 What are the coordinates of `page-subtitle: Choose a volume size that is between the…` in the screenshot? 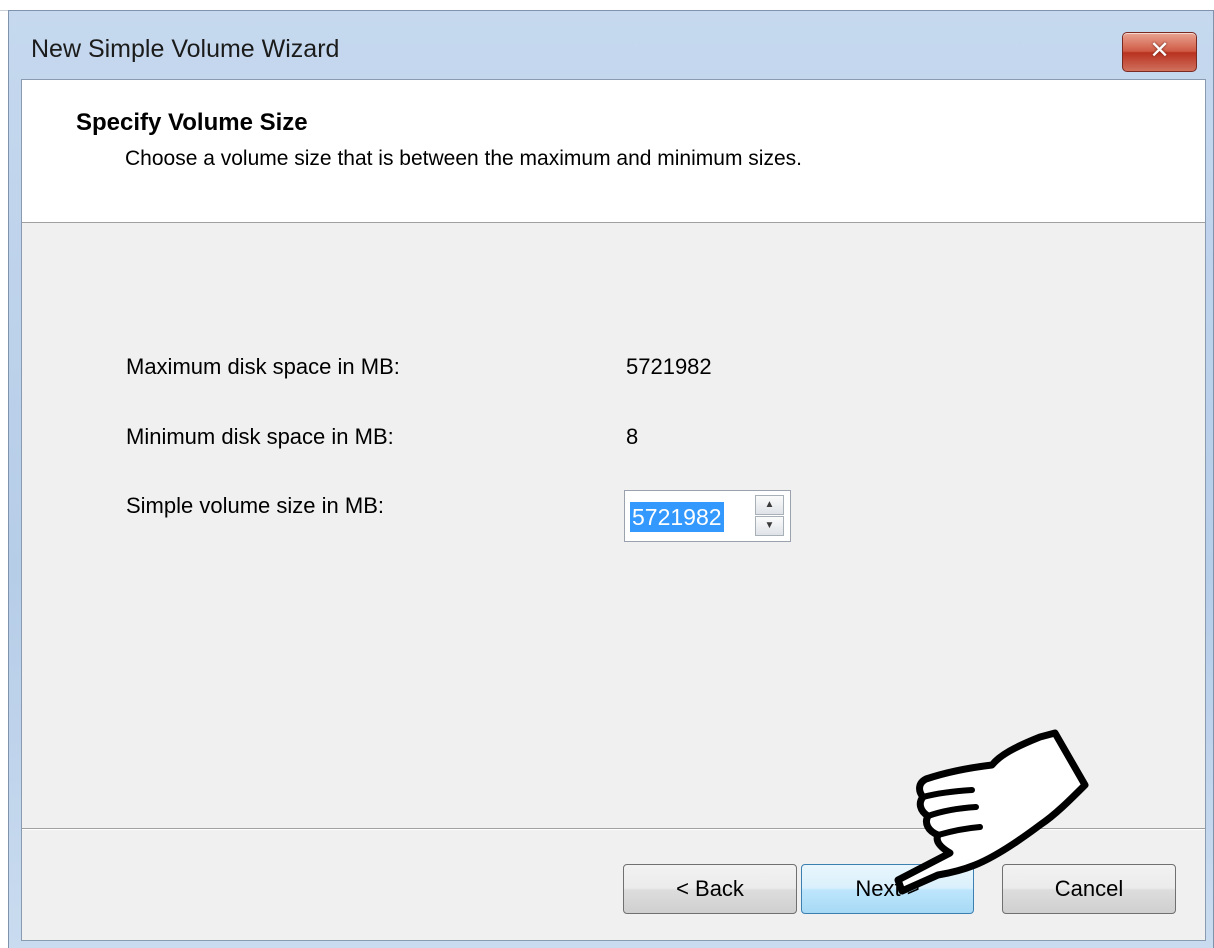 It's located at (463, 158).